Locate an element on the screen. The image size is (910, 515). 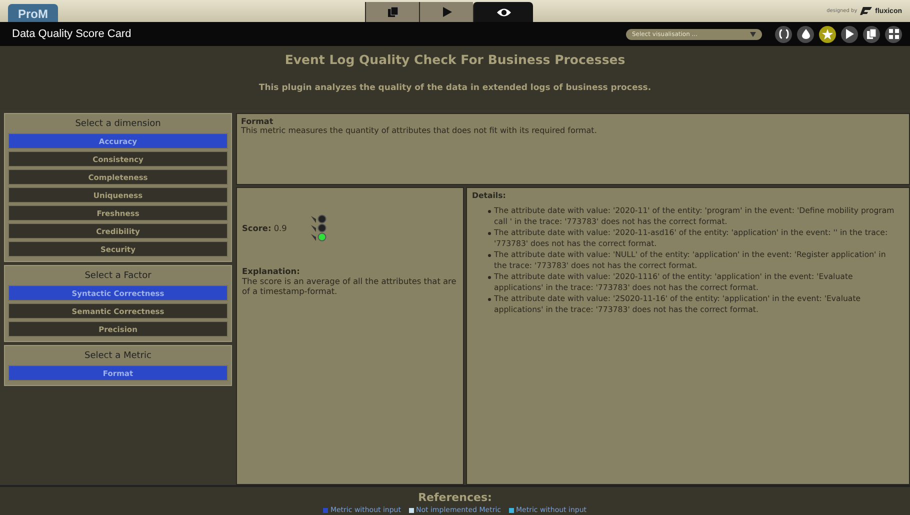
panel-title: Select a dimension is located at coordinates (118, 124).